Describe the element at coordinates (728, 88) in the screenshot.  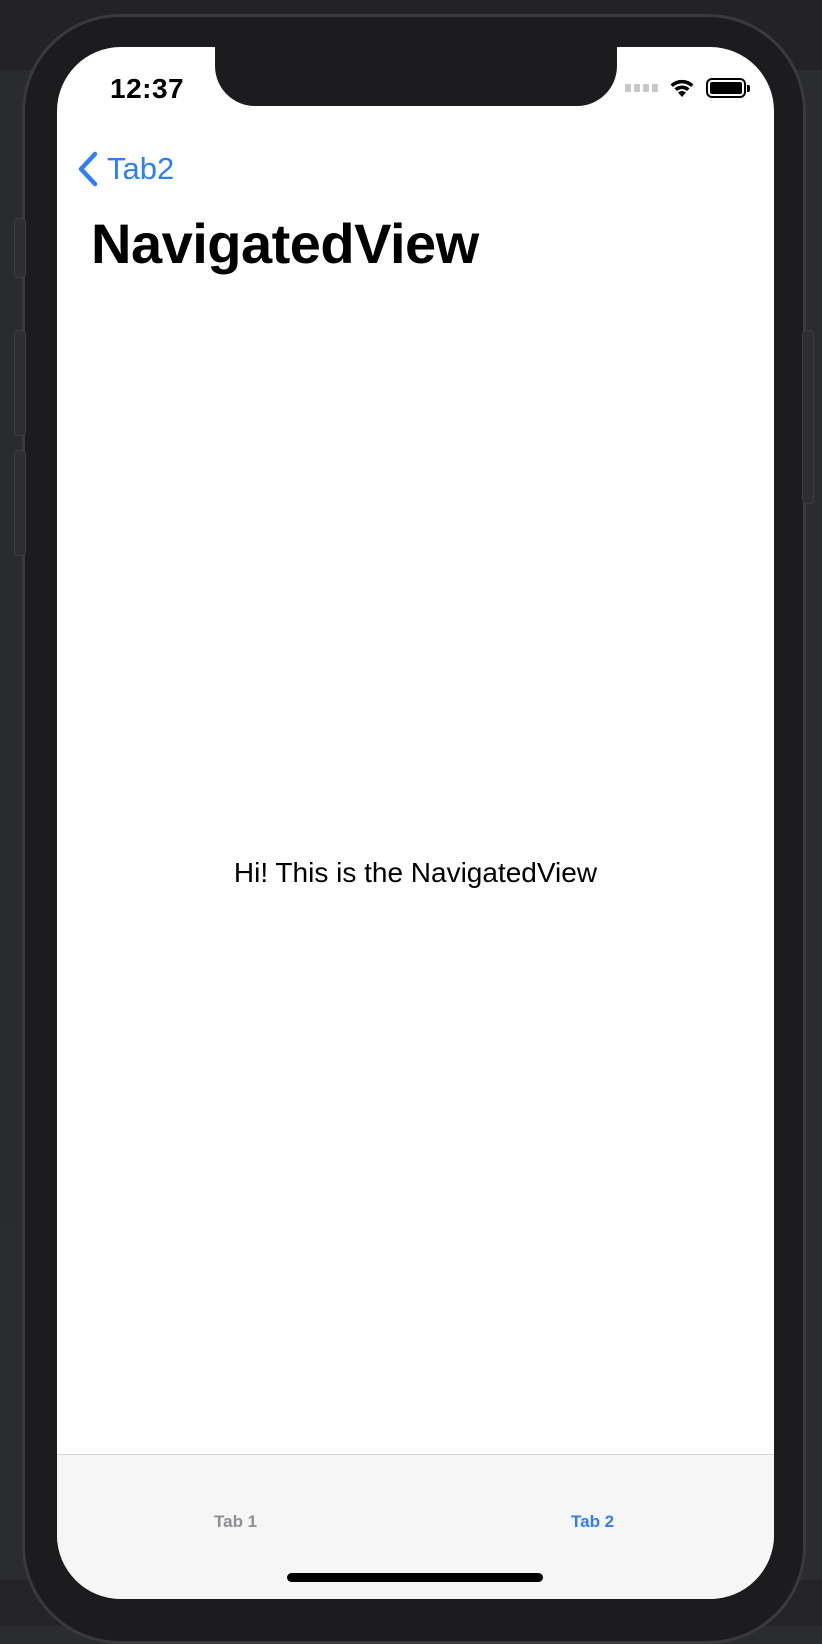
I see `battery-icon` at that location.